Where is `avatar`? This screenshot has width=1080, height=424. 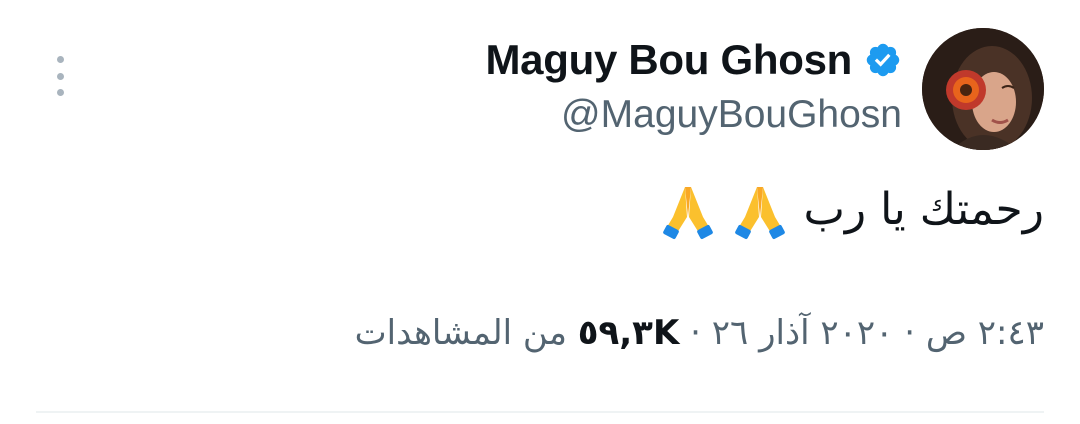
avatar is located at coordinates (983, 89).